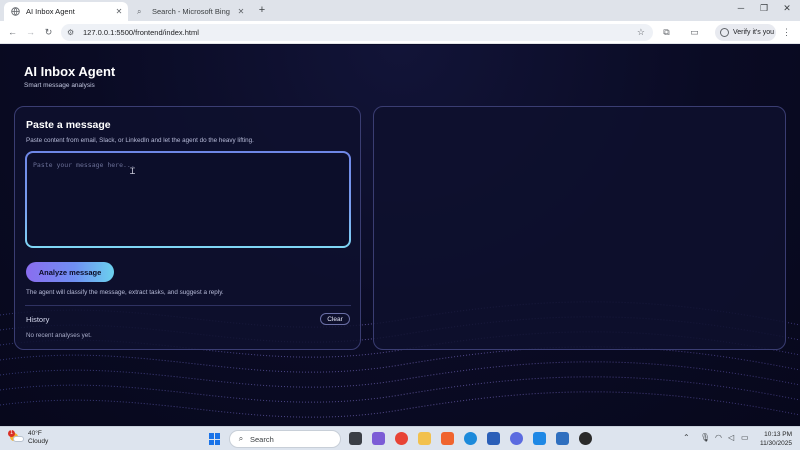 The image size is (800, 450). I want to click on weather-cloudy-icon: 1, so click(16, 437).